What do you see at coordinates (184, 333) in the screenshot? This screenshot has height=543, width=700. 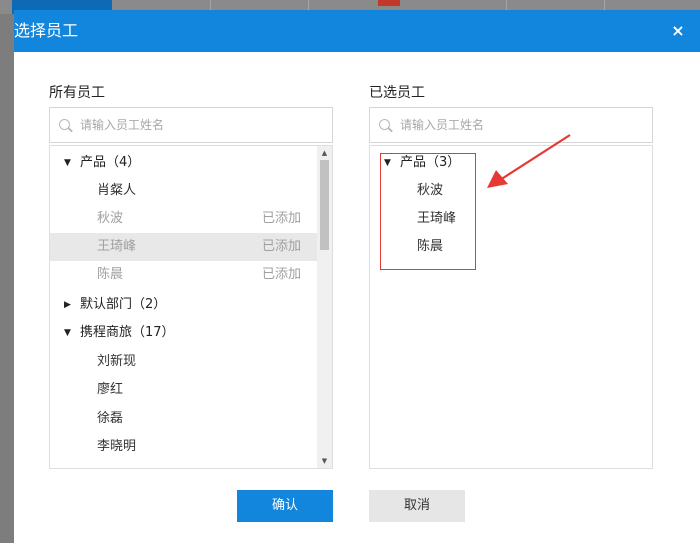 I see `group-row-ctrip: ▼ 携程商旅（17）` at bounding box center [184, 333].